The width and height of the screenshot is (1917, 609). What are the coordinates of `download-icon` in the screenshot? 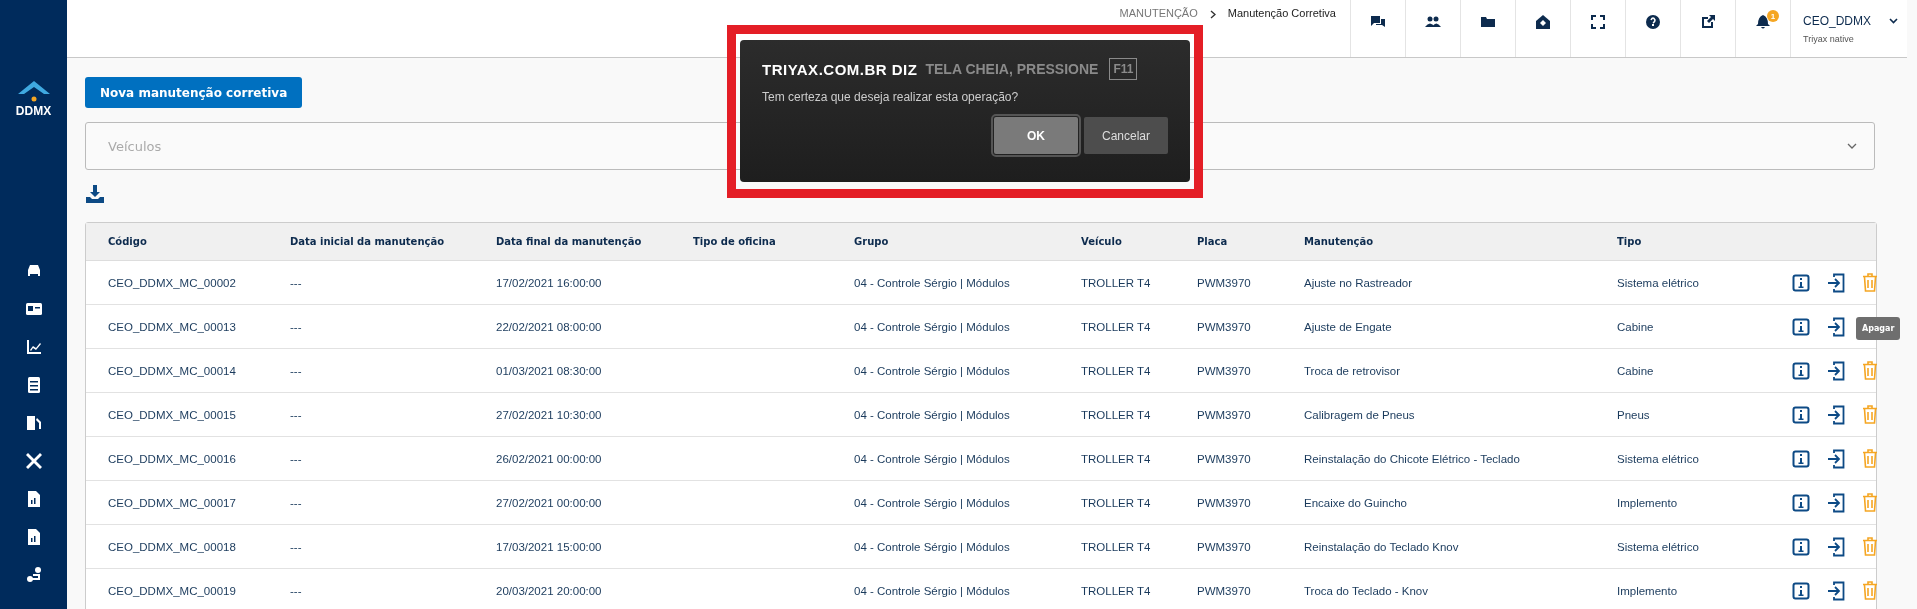 It's located at (95, 194).